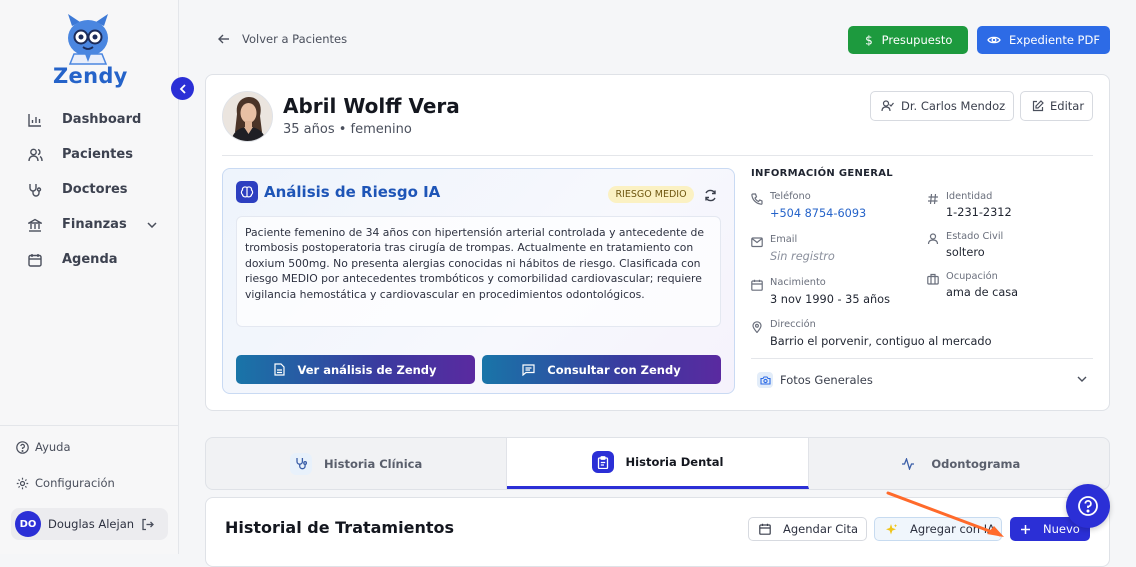 This screenshot has width=1136, height=567. What do you see at coordinates (887, 106) in the screenshot?
I see `user-check-icon` at bounding box center [887, 106].